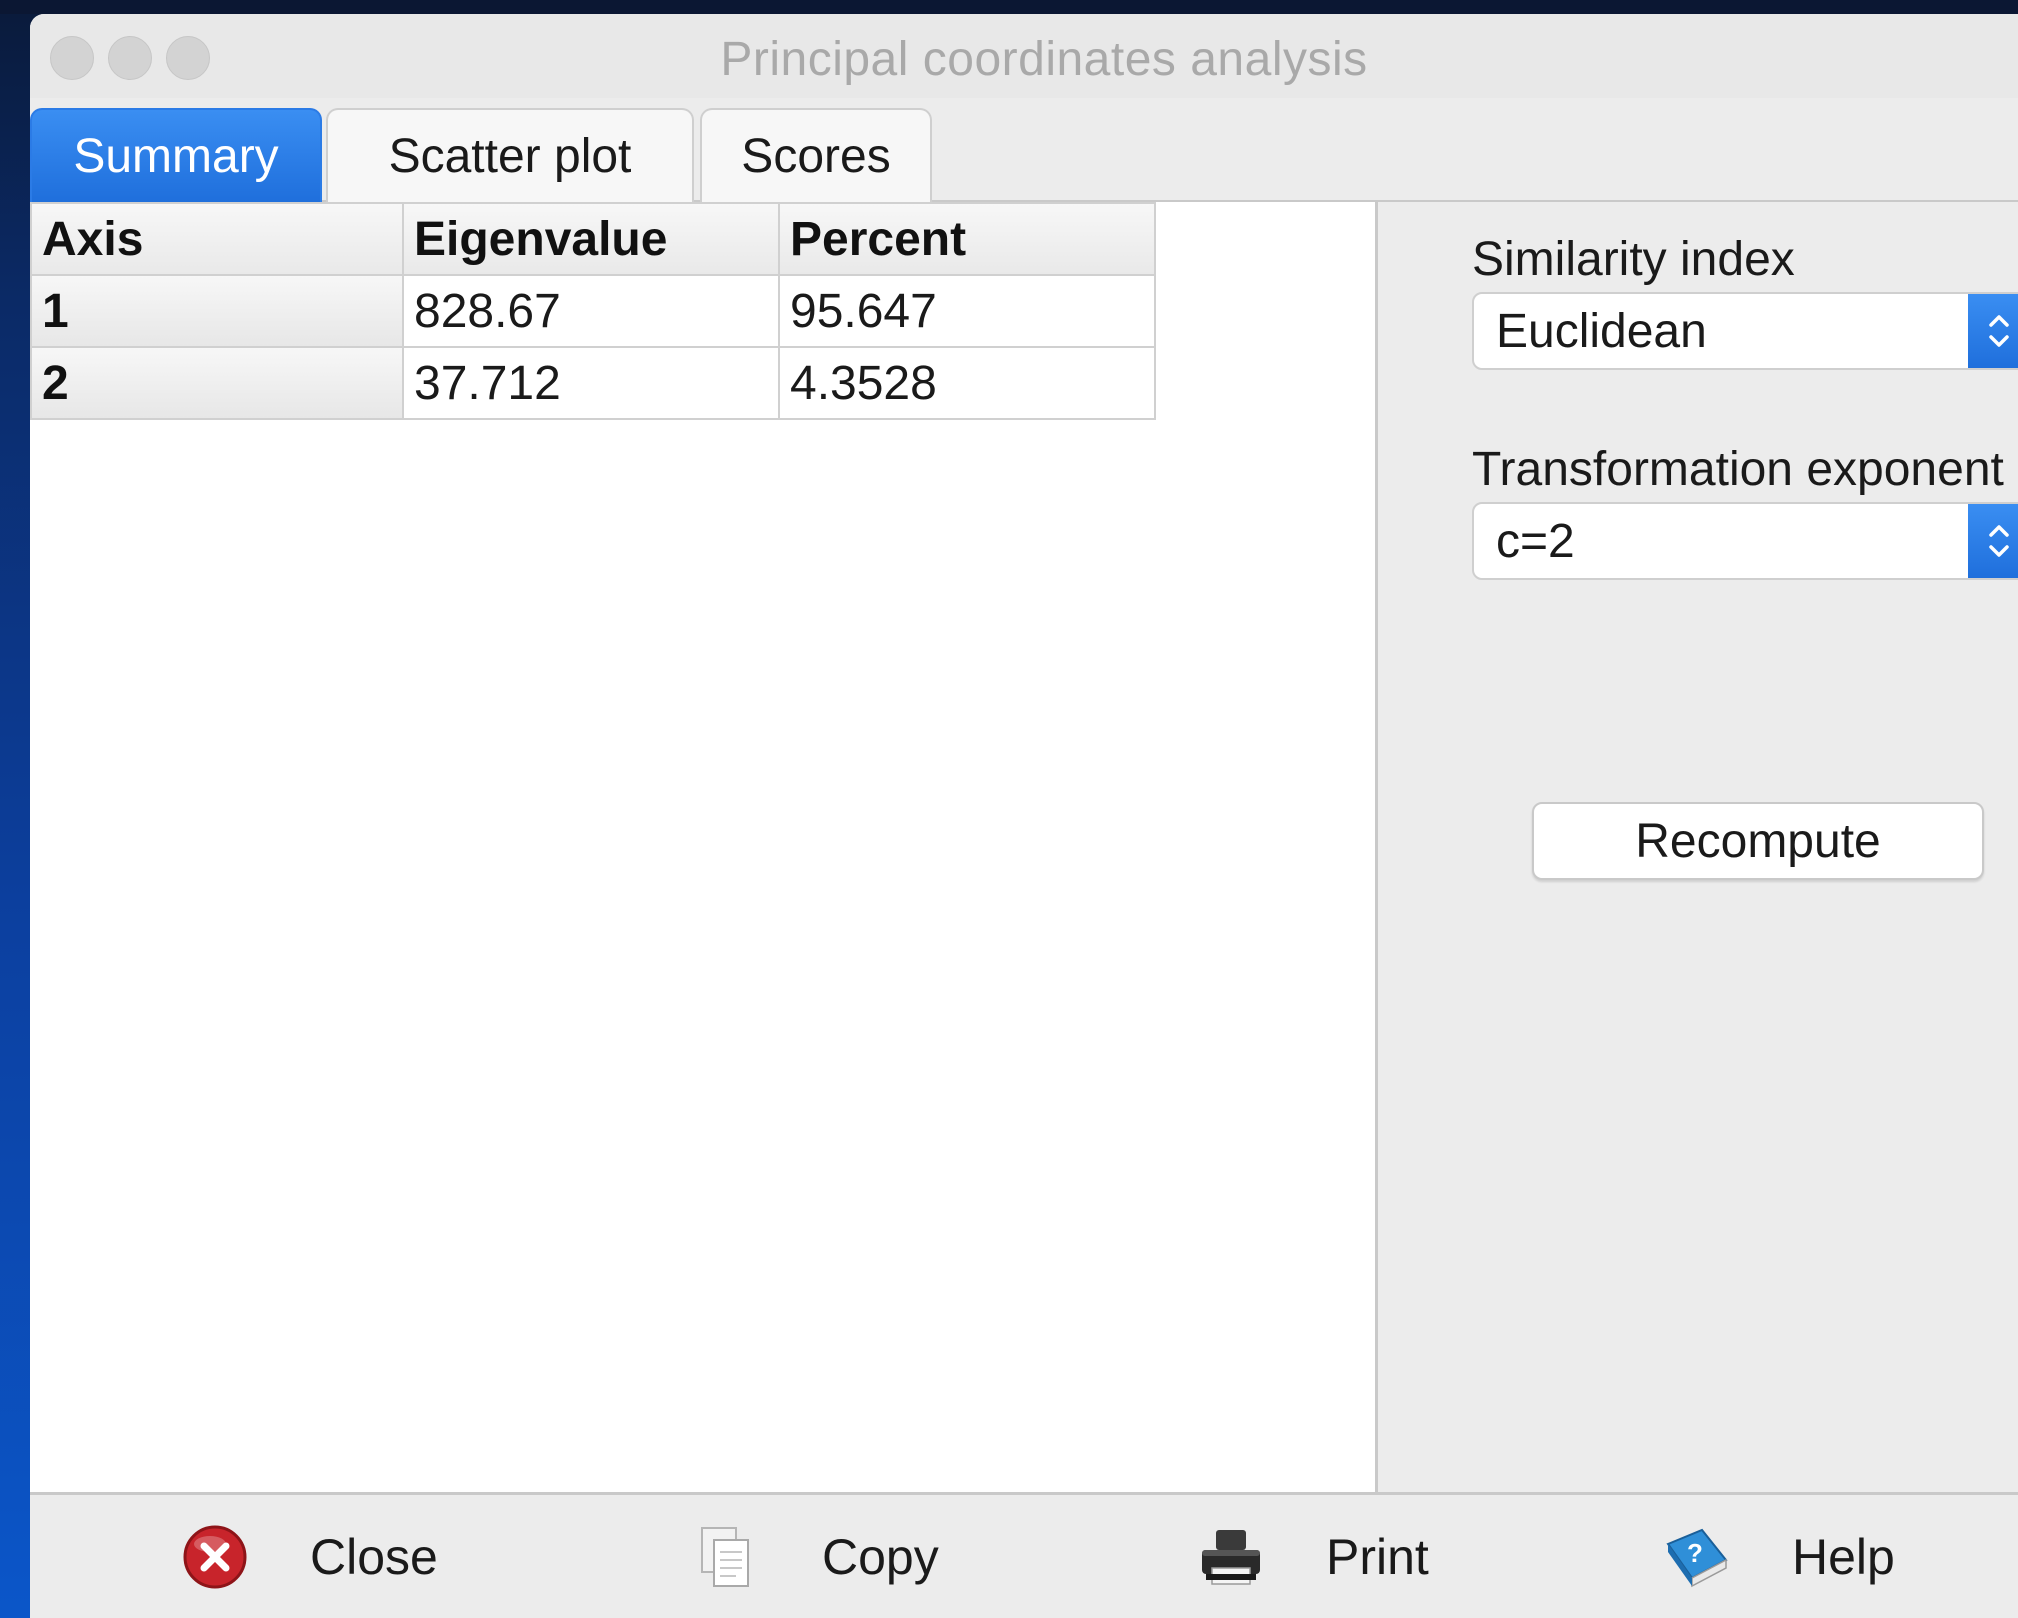 The image size is (2018, 1618). Describe the element at coordinates (1633, 259) in the screenshot. I see `similarity-index-label: Similarity index` at that location.